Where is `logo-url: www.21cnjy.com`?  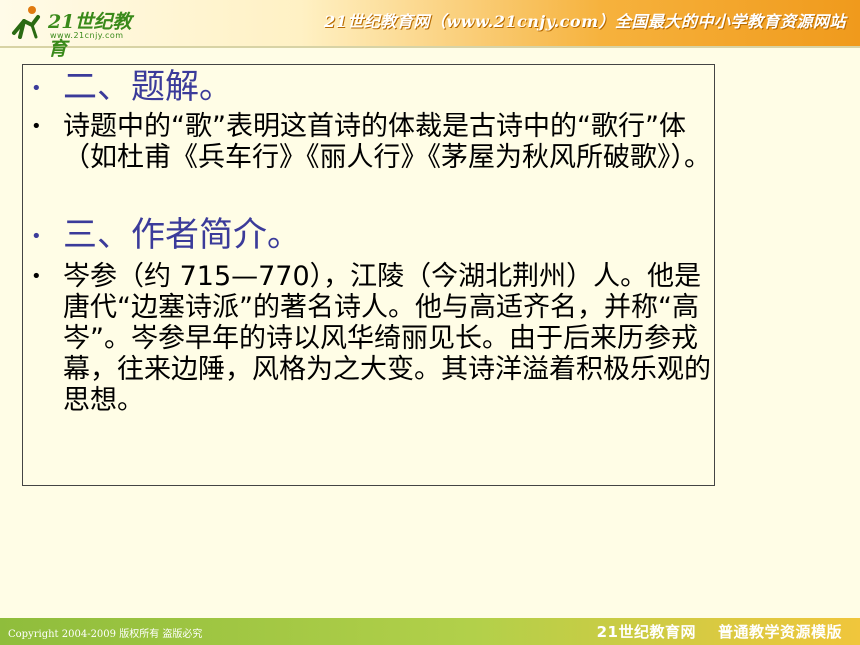 logo-url: www.21cnjy.com is located at coordinates (87, 35).